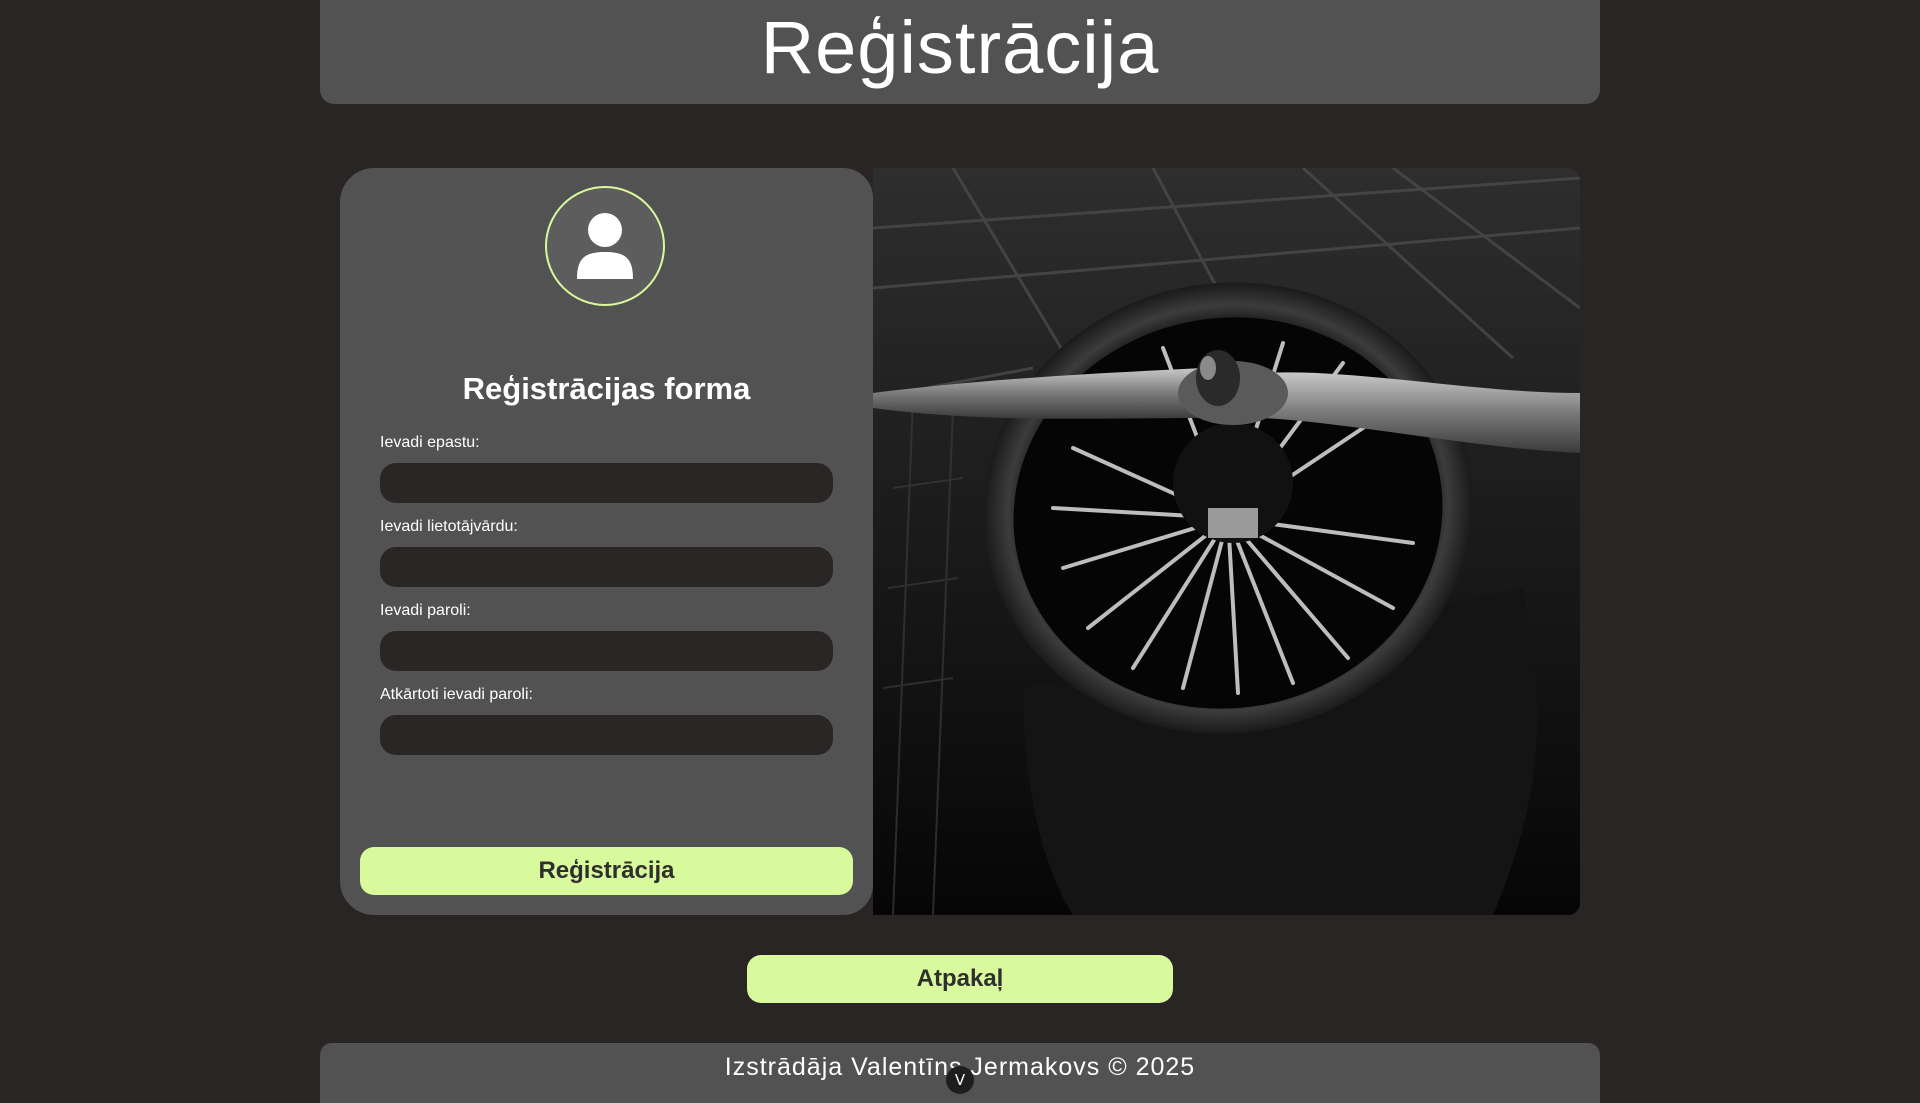 The width and height of the screenshot is (1920, 1103). Describe the element at coordinates (456, 694) in the screenshot. I see `repeat-password-label: Atkārtoti ievadi paroli:` at that location.